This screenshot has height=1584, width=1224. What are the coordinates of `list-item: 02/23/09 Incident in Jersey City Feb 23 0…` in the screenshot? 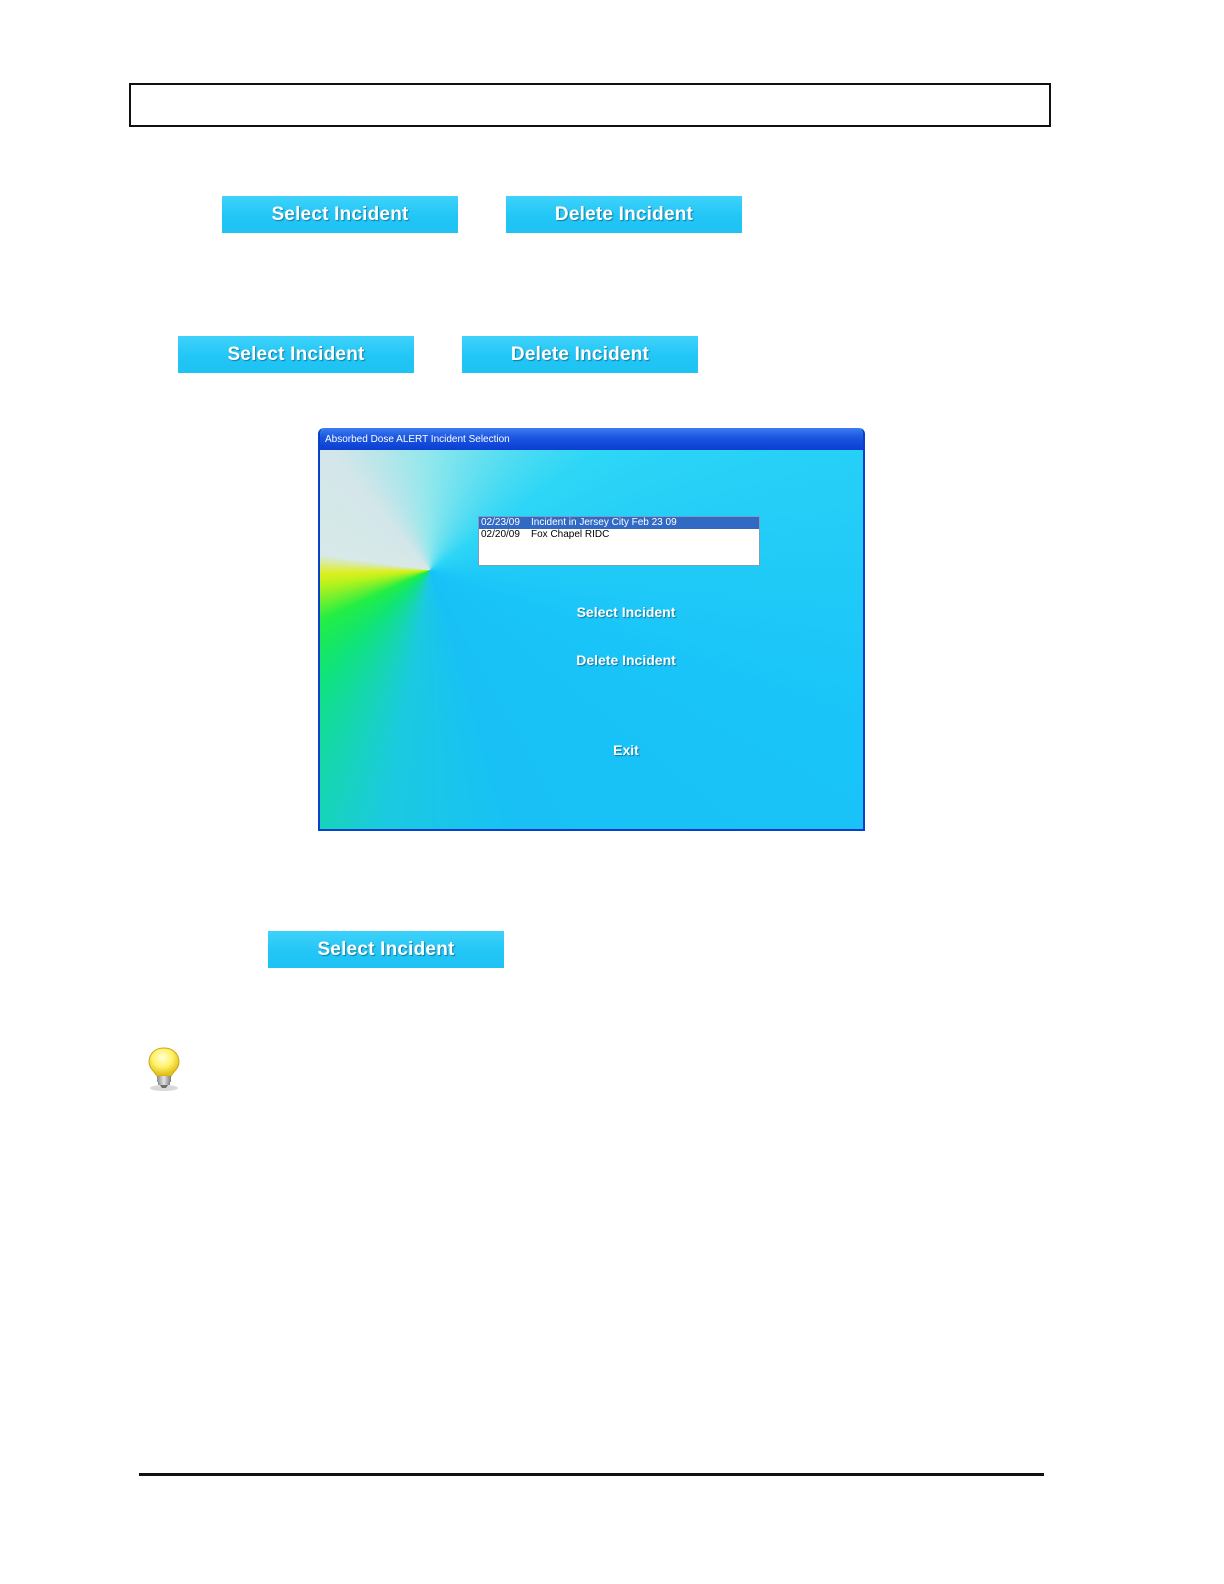 It's located at (619, 523).